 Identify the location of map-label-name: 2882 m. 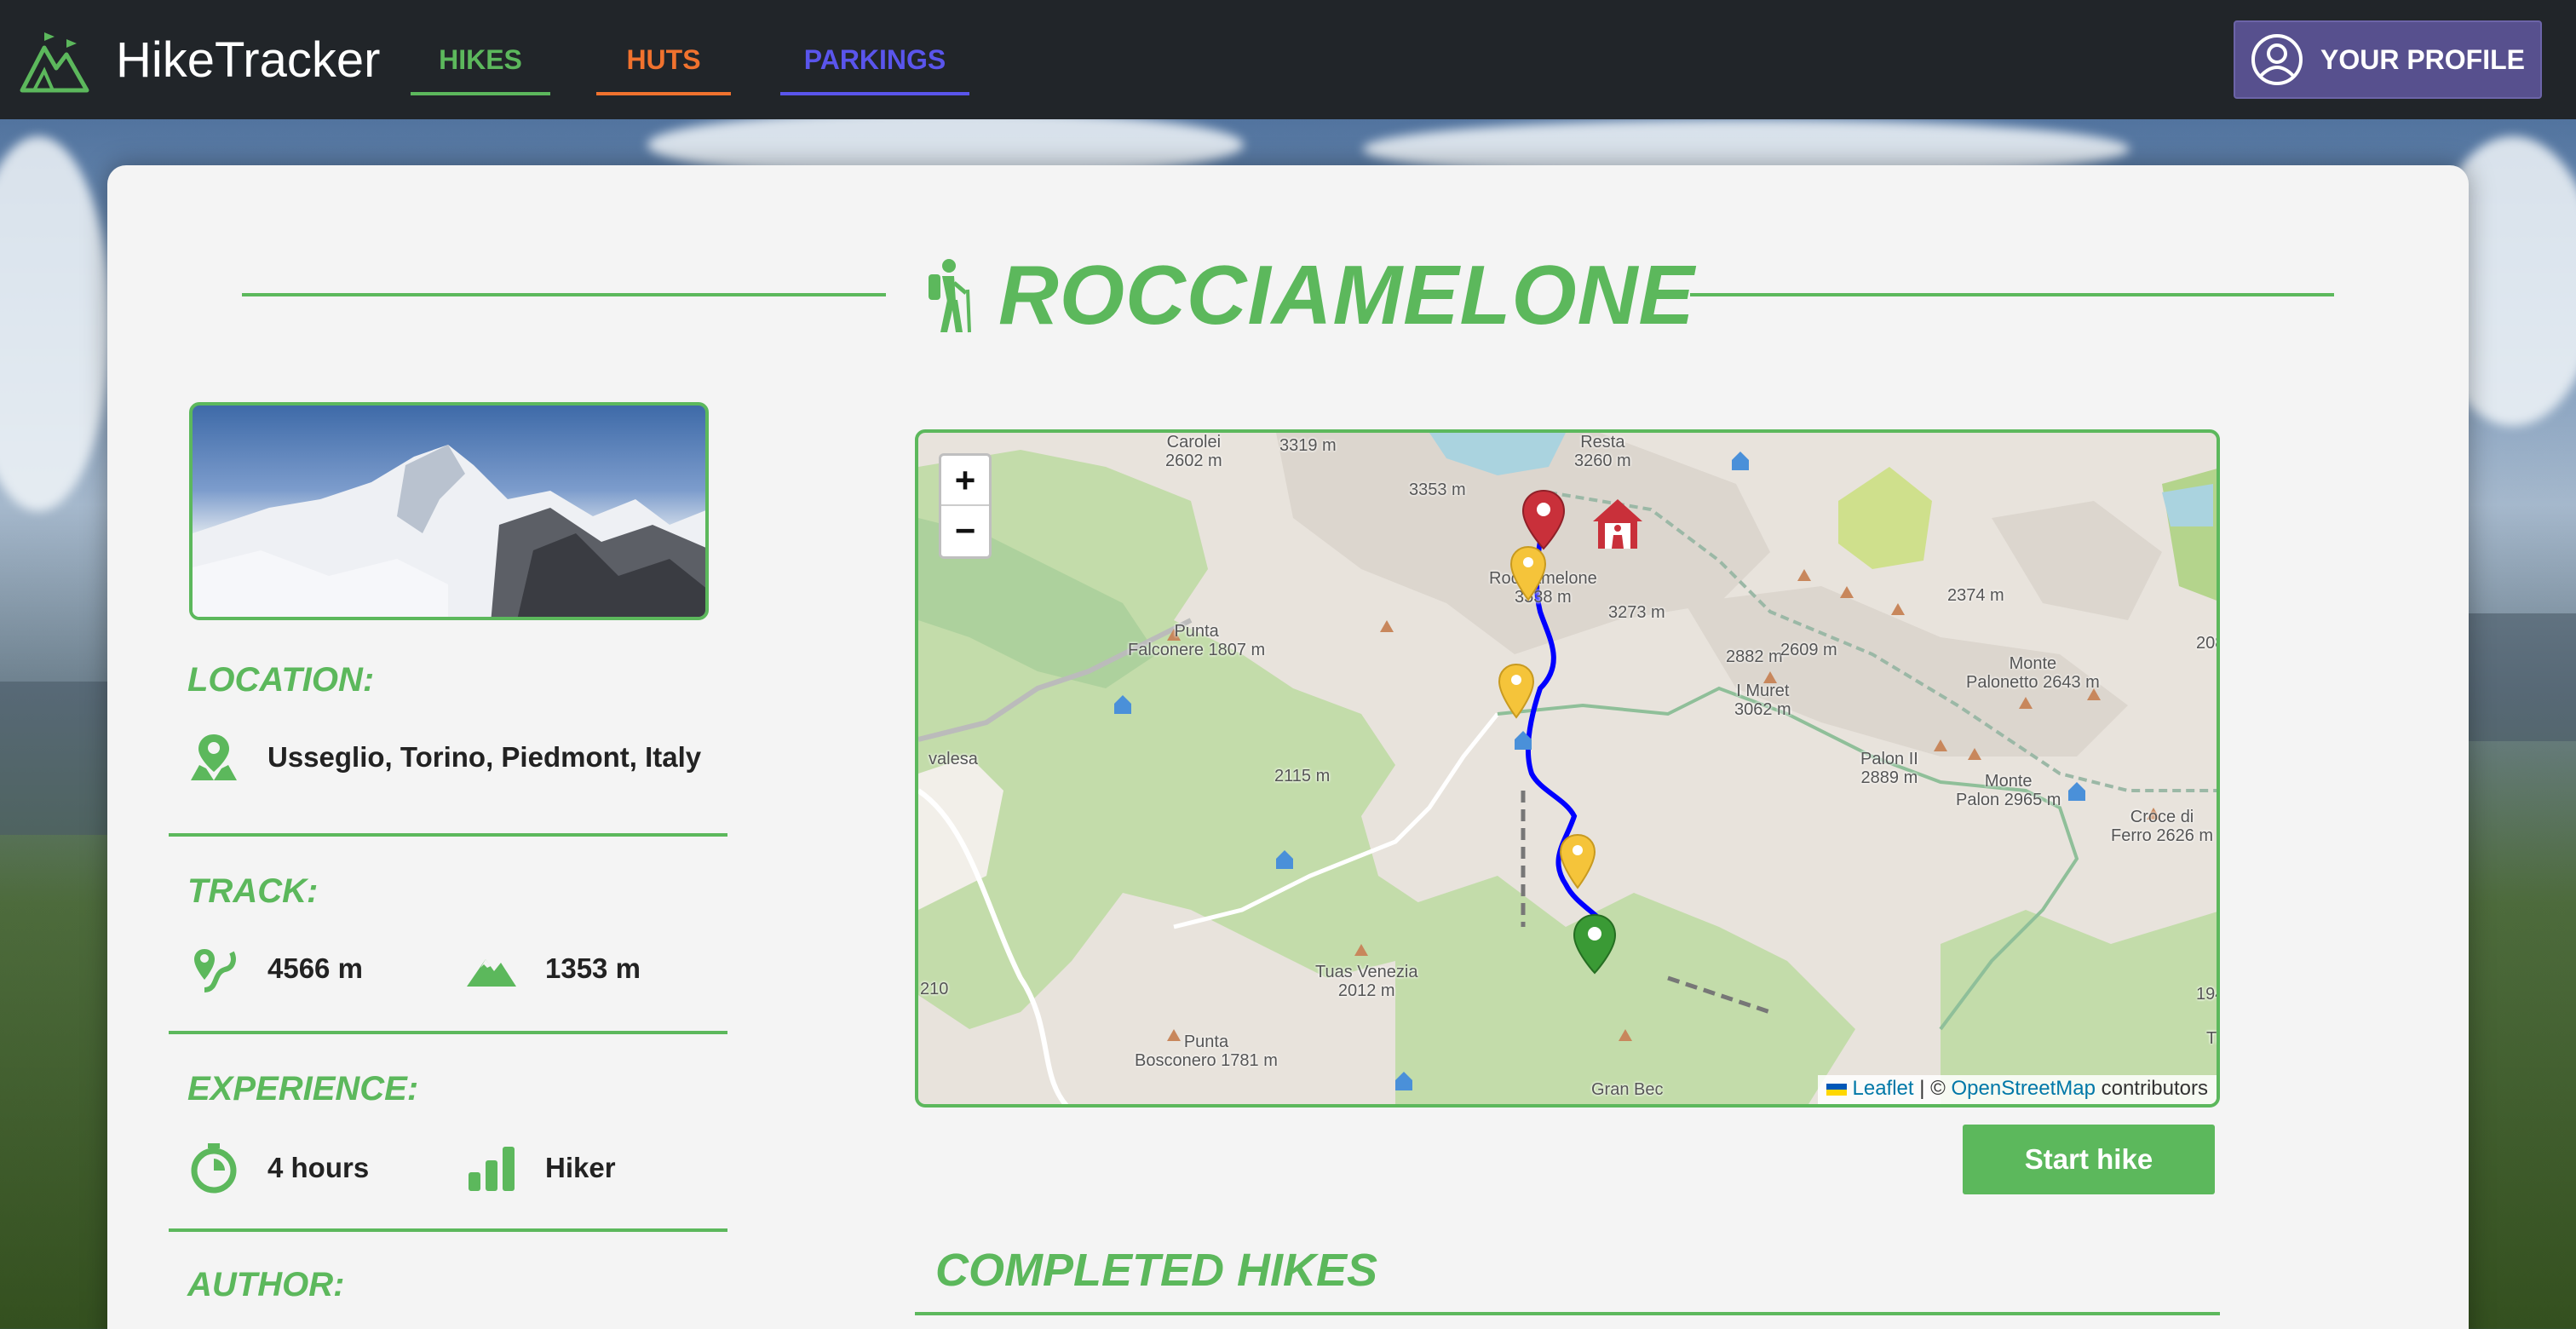
(1755, 656).